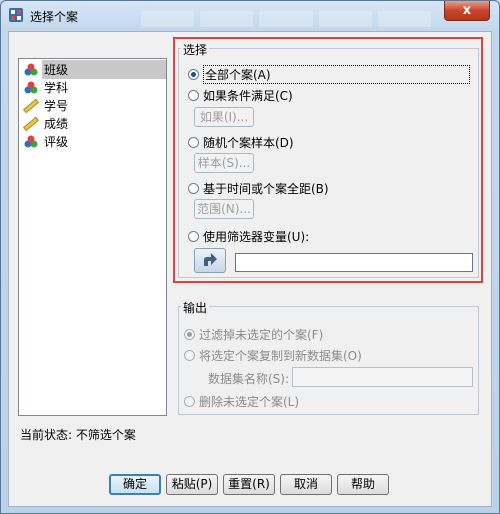 This screenshot has height=514, width=500. What do you see at coordinates (56, 88) in the screenshot?
I see `variable-label: 学科` at bounding box center [56, 88].